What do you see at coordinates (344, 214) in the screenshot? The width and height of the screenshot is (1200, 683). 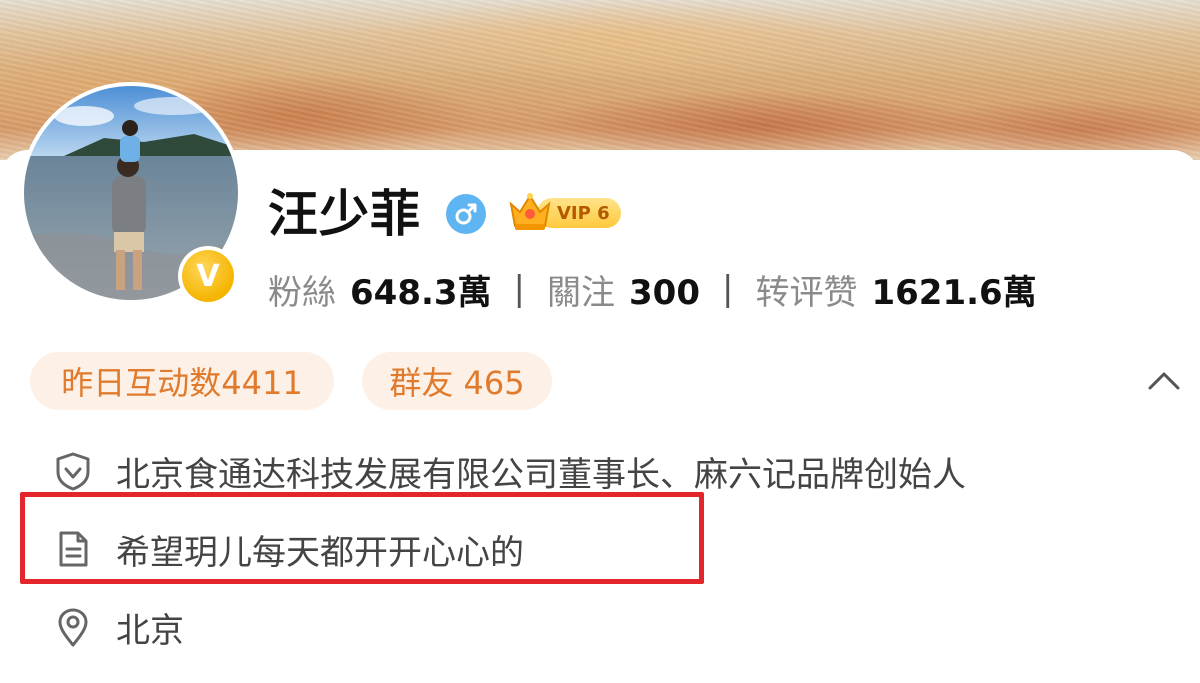 I see `profile-name: 汪少菲` at bounding box center [344, 214].